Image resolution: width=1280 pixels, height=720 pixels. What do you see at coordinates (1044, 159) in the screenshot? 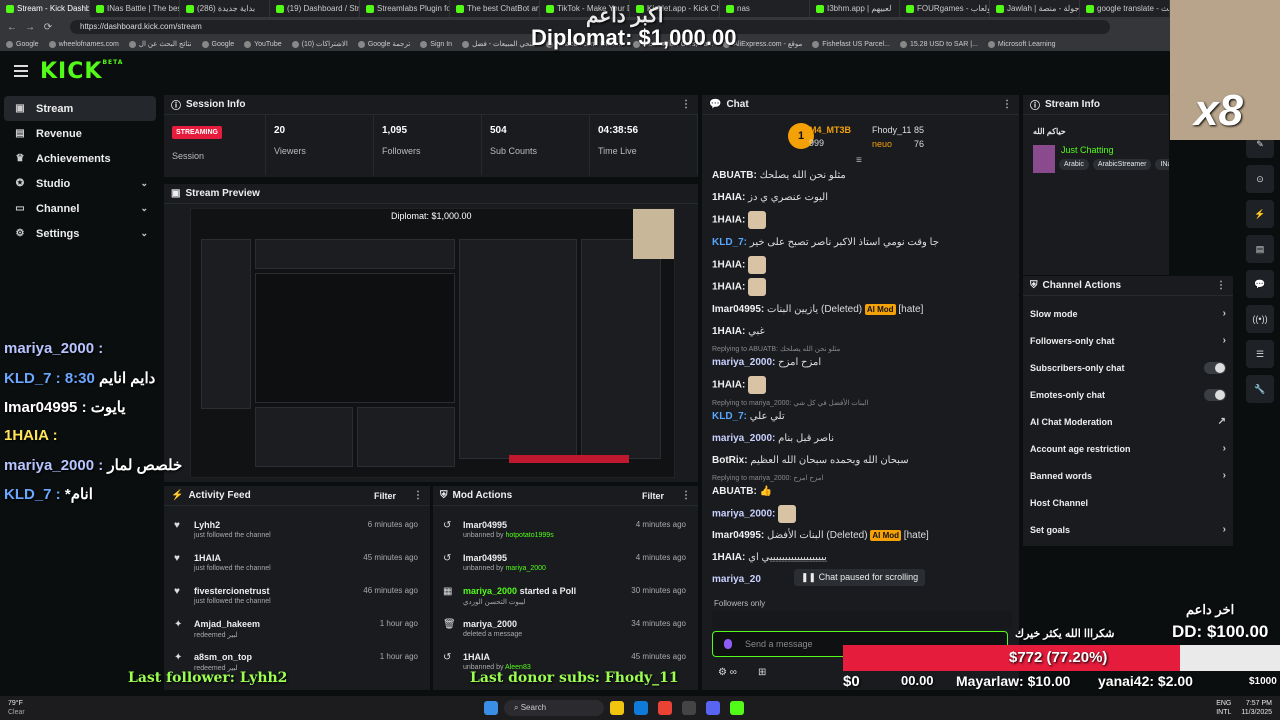
I see `category-thumbnail` at bounding box center [1044, 159].